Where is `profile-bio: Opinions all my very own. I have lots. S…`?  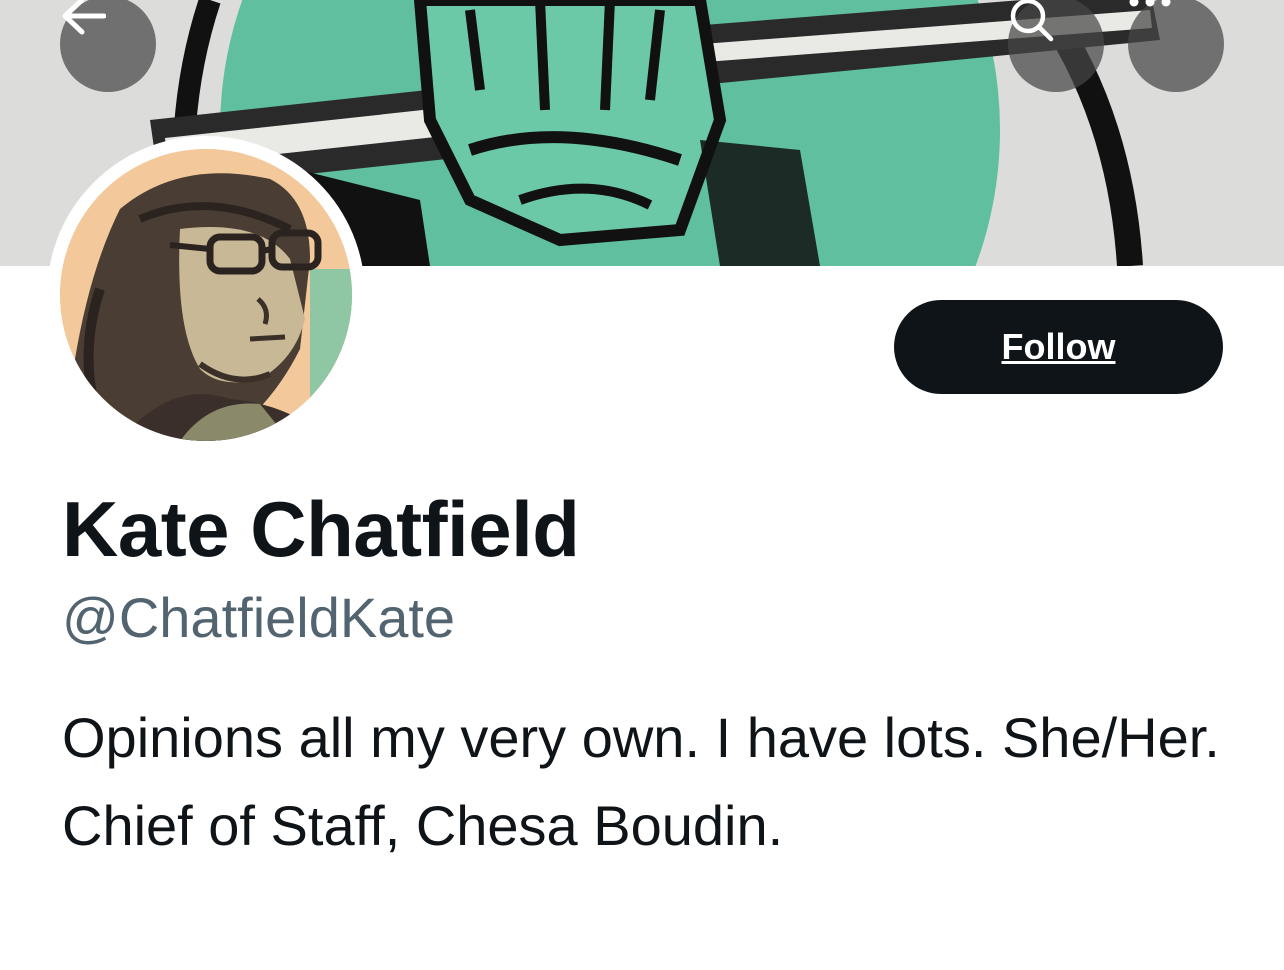
profile-bio: Opinions all my very own. I have lots. S… is located at coordinates (641, 781).